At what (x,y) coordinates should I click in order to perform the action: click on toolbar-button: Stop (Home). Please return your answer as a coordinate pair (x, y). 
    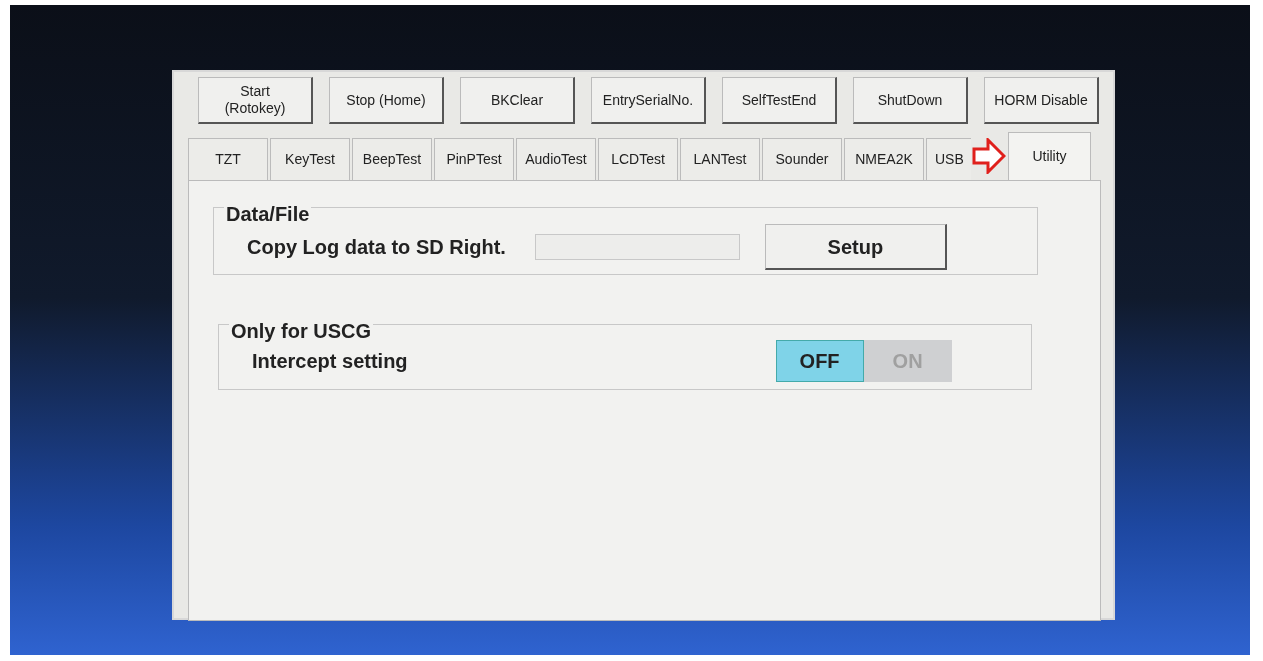
    Looking at the image, I should click on (386, 100).